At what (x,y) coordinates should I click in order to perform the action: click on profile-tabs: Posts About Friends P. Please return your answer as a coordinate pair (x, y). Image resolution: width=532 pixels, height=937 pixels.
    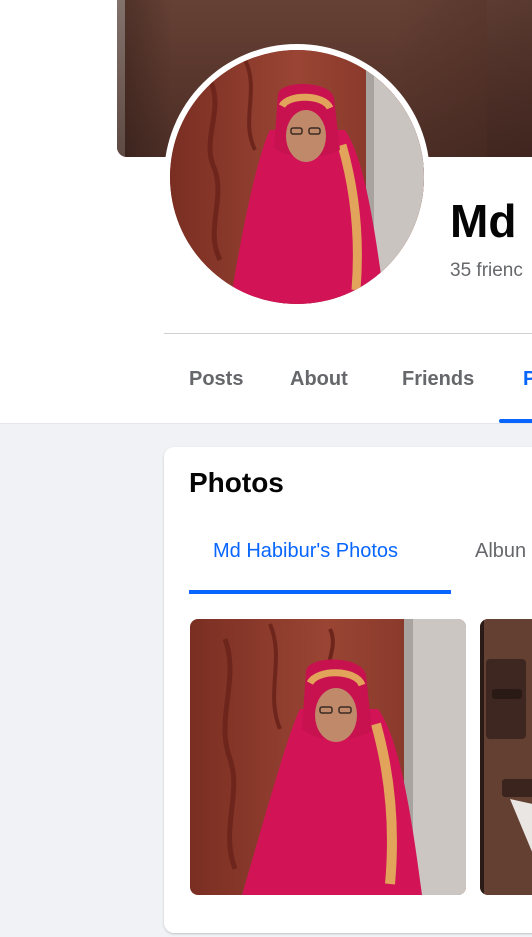
    Looking at the image, I should click on (348, 379).